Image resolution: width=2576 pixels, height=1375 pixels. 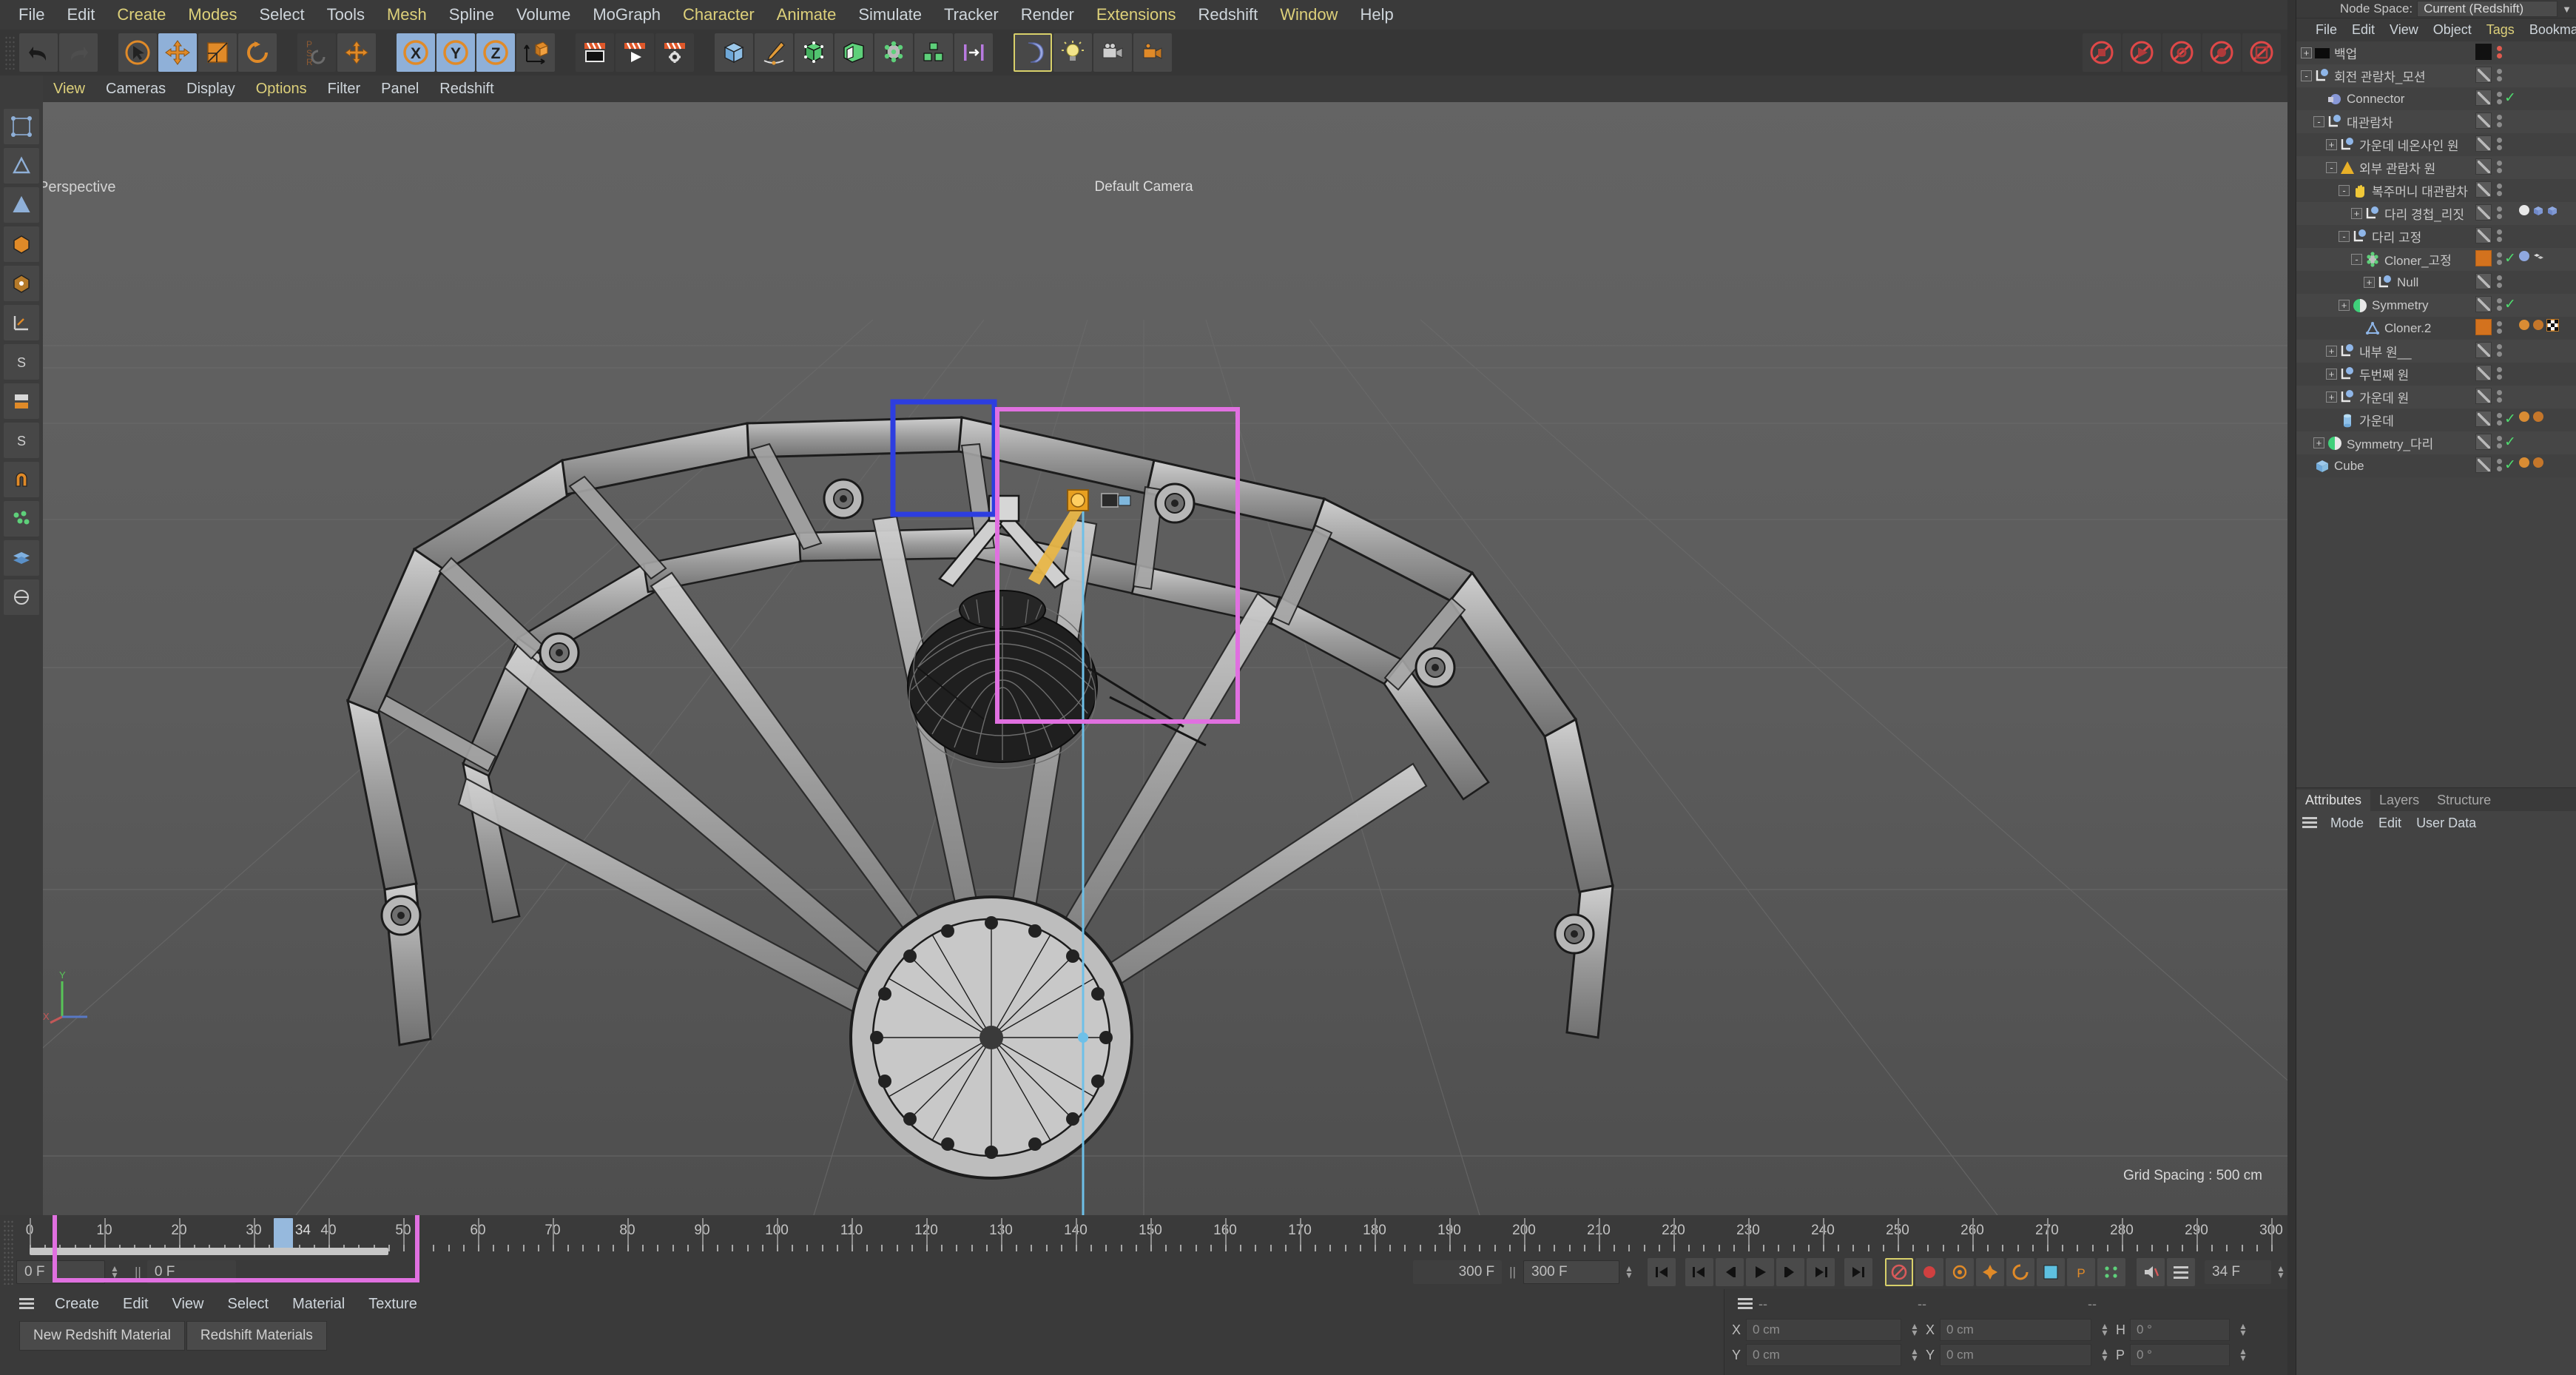 What do you see at coordinates (2180, 1355) in the screenshot?
I see `coord-rot-p-field: 0 °` at bounding box center [2180, 1355].